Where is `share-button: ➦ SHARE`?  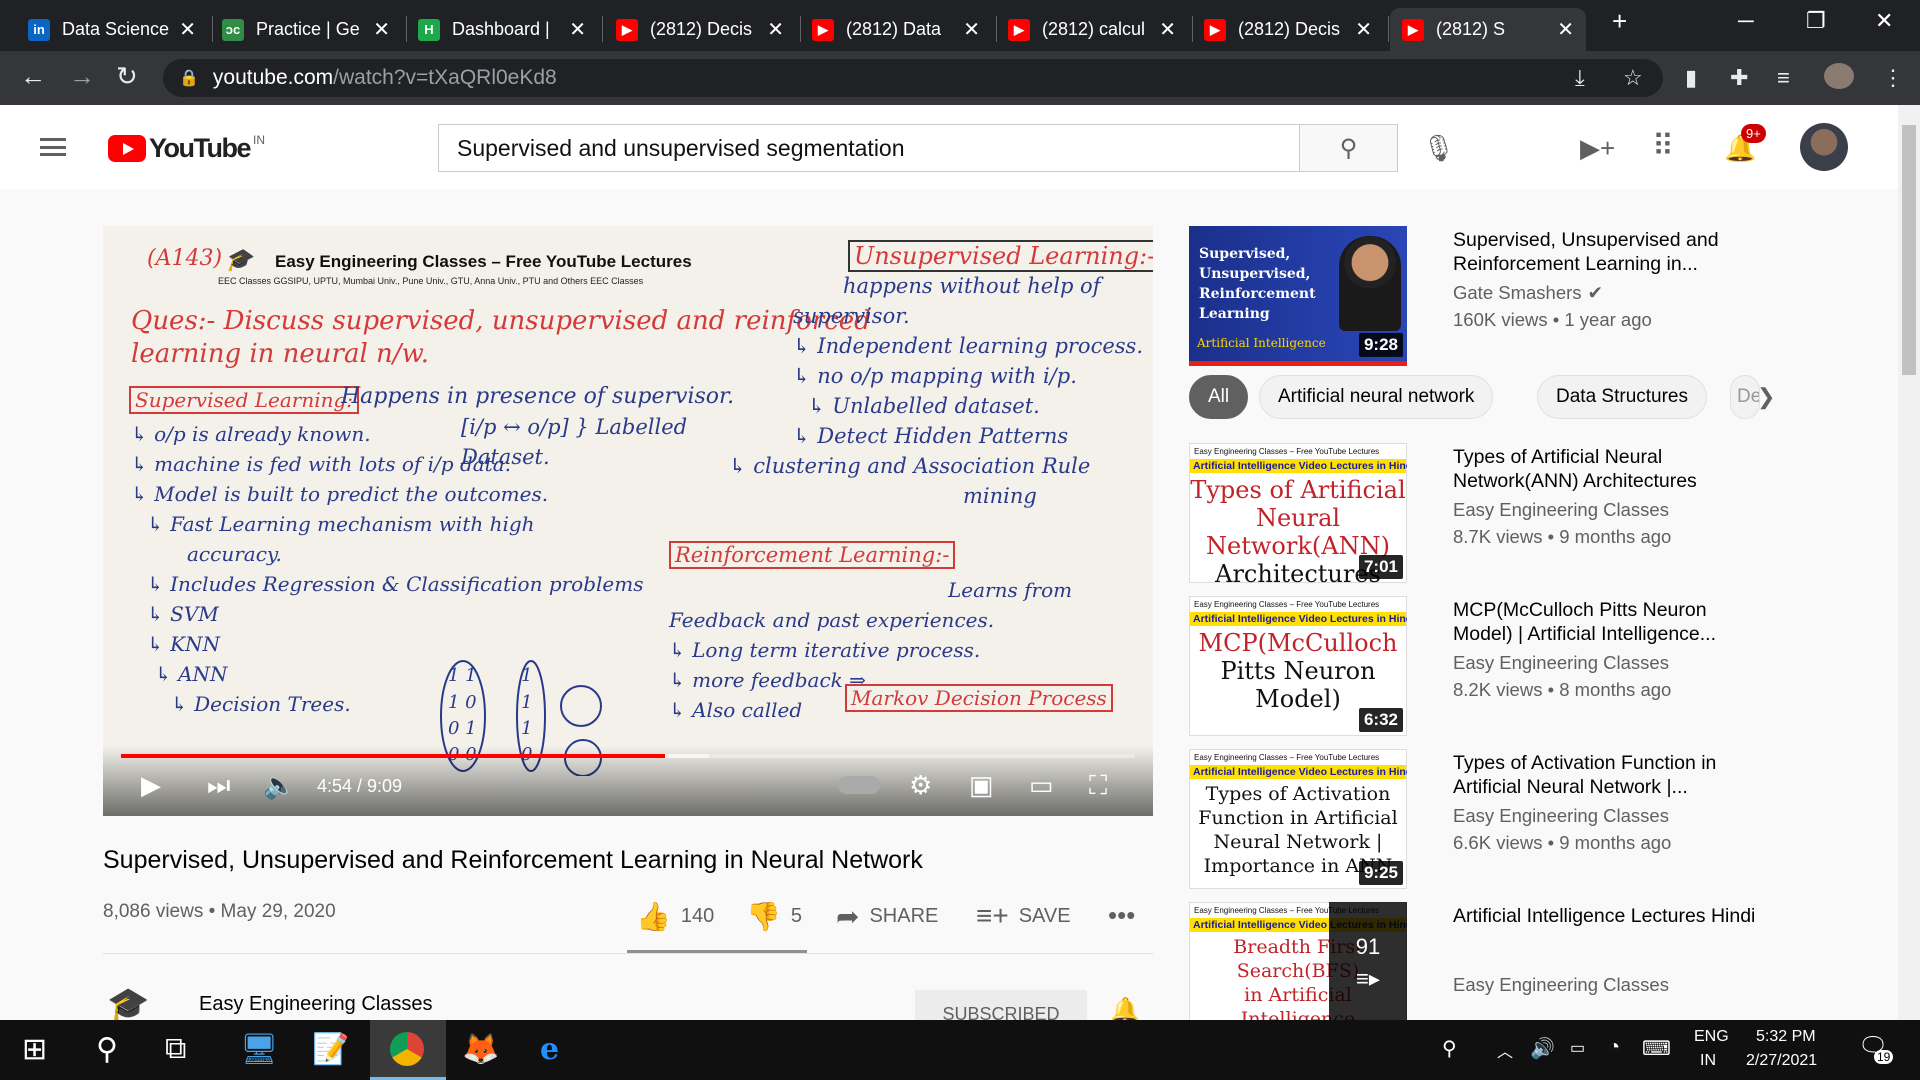 share-button: ➦ SHARE is located at coordinates (887, 916).